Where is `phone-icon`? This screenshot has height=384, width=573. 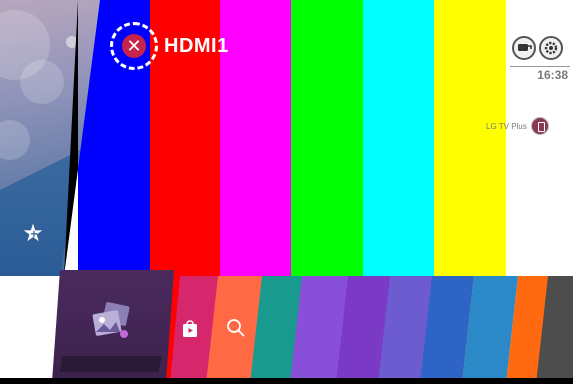 phone-icon is located at coordinates (539, 126).